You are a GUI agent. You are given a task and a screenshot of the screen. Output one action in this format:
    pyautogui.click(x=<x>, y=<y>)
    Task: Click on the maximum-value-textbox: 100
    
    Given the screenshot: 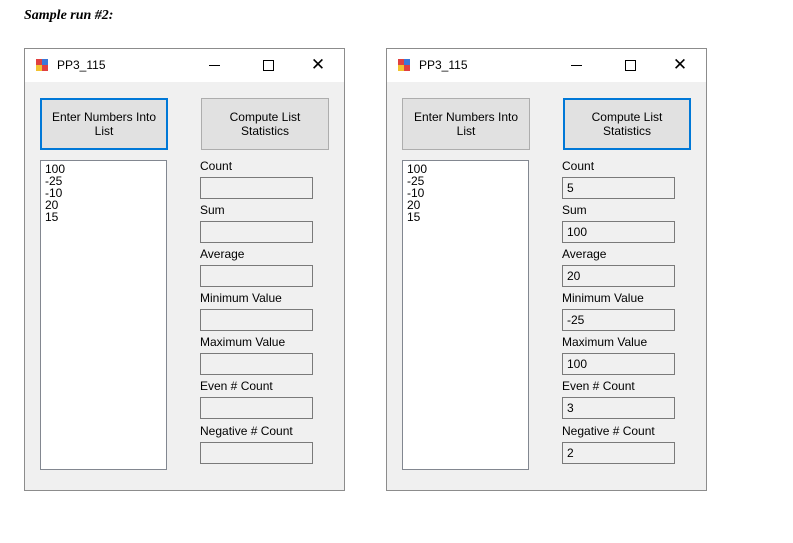 What is the action you would take?
    pyautogui.click(x=618, y=364)
    